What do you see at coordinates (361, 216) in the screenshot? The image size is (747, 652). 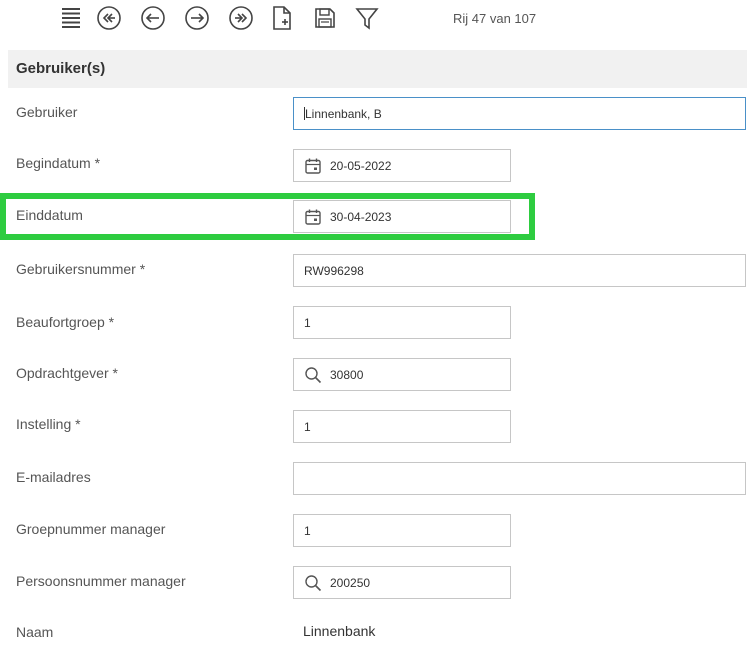 I see `einddatum-value: 30-04-2023` at bounding box center [361, 216].